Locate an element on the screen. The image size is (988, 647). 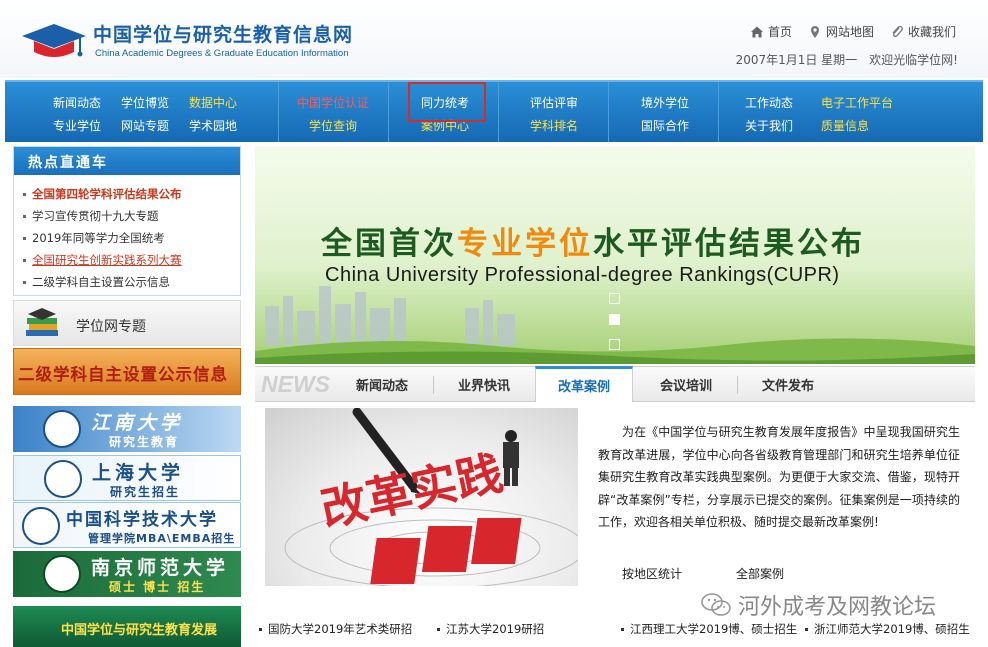
nav-item-professional-degree: 专业学位 is located at coordinates (77, 125).